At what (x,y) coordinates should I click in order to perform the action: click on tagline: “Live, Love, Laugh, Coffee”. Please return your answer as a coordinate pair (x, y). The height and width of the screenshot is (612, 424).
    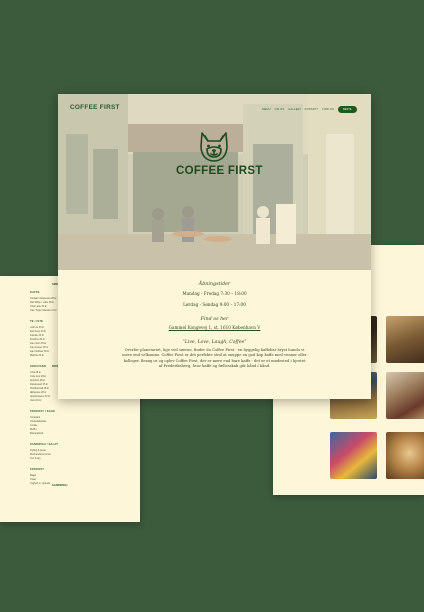
    Looking at the image, I should click on (214, 342).